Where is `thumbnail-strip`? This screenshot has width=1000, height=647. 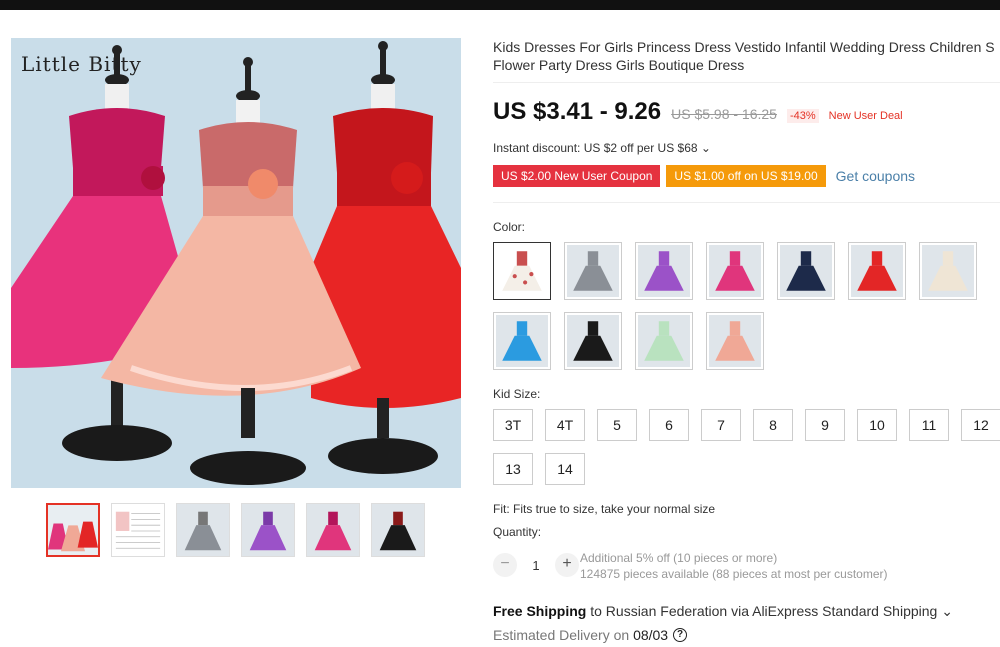 thumbnail-strip is located at coordinates (235, 530).